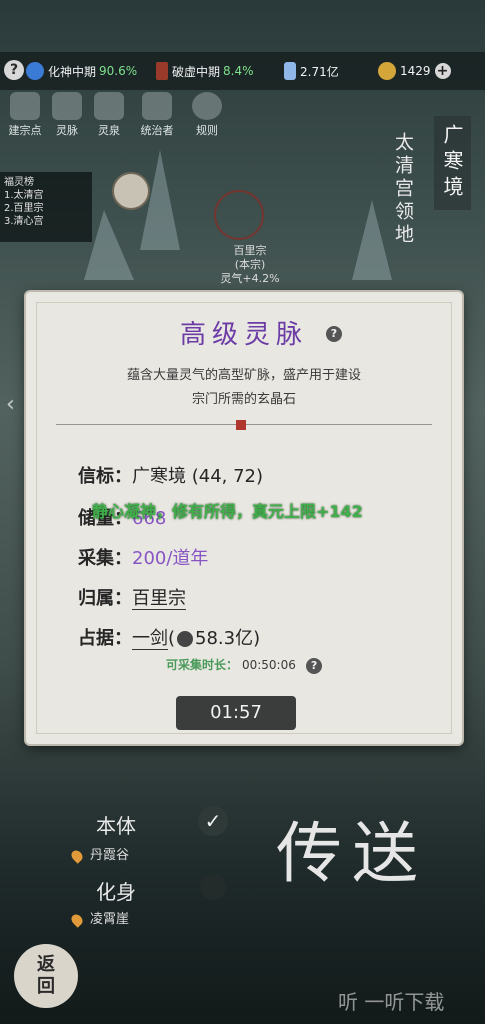 This screenshot has height=1024, width=485. What do you see at coordinates (290, 71) in the screenshot?
I see `crystal-icon` at bounding box center [290, 71].